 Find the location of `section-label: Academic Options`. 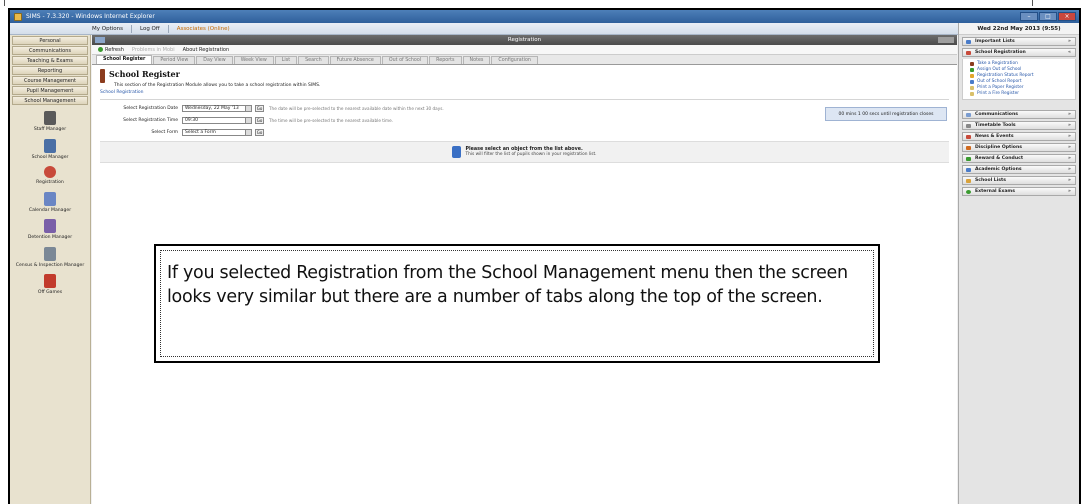

section-label: Academic Options is located at coordinates (998, 169).